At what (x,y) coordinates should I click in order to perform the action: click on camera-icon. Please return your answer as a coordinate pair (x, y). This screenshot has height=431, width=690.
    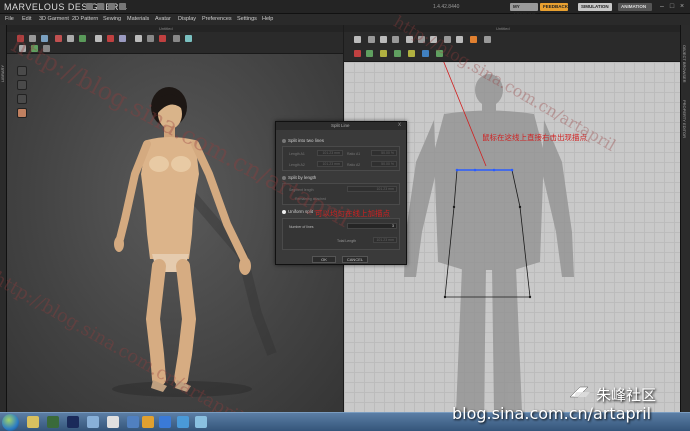
    Looking at the image, I should click on (34, 48).